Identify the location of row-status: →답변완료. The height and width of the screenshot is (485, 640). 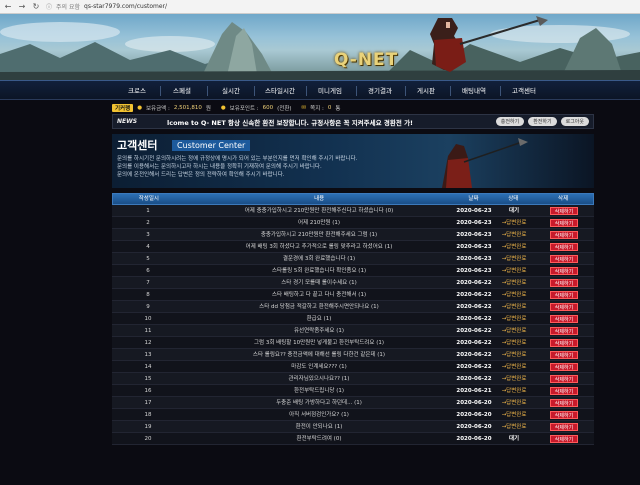
(514, 403).